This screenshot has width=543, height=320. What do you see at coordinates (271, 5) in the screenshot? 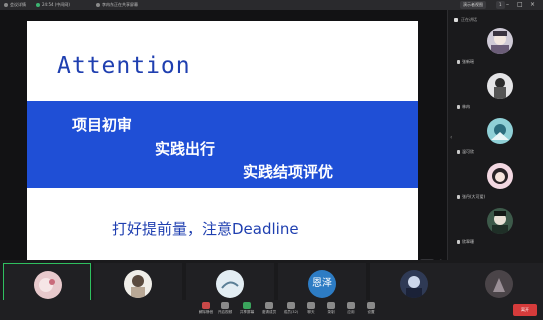
I see `top-bar: 会议详情 24:54 (中间网) 李冉东正在共享屏幕 演示者视图 1 – □ ×` at bounding box center [271, 5].